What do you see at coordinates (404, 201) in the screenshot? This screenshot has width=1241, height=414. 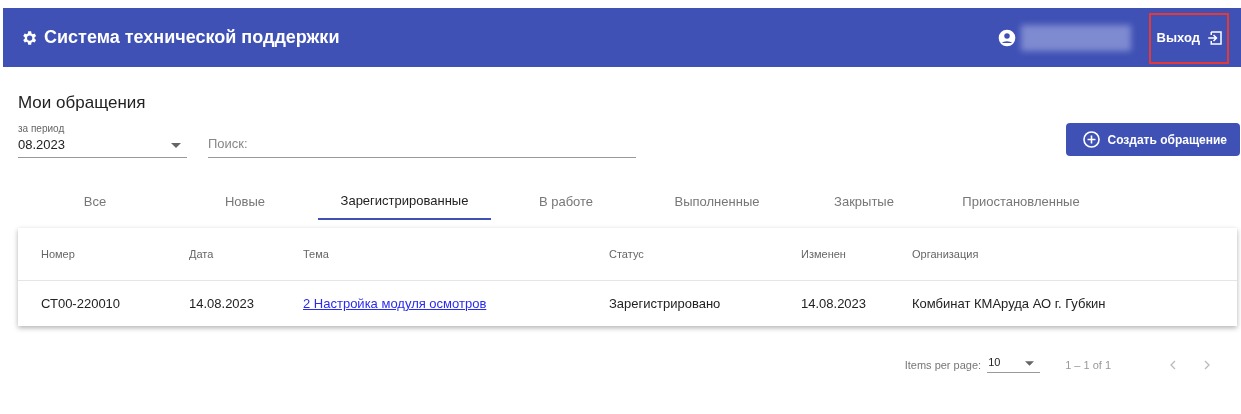 I see `tab: Зарегистрированные` at bounding box center [404, 201].